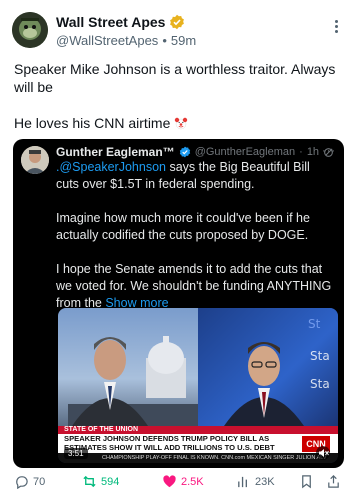 The height and width of the screenshot is (500, 356). I want to click on more-options-button, so click(336, 28).